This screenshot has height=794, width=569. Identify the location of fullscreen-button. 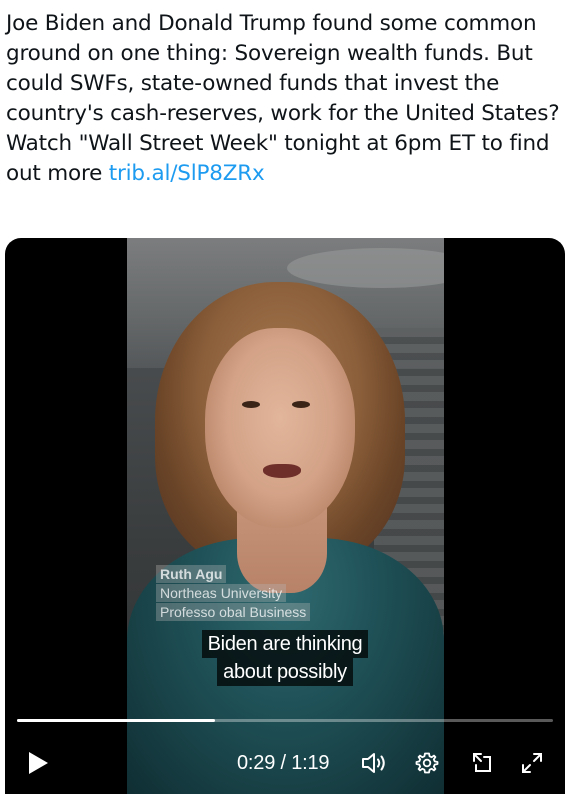
(532, 763).